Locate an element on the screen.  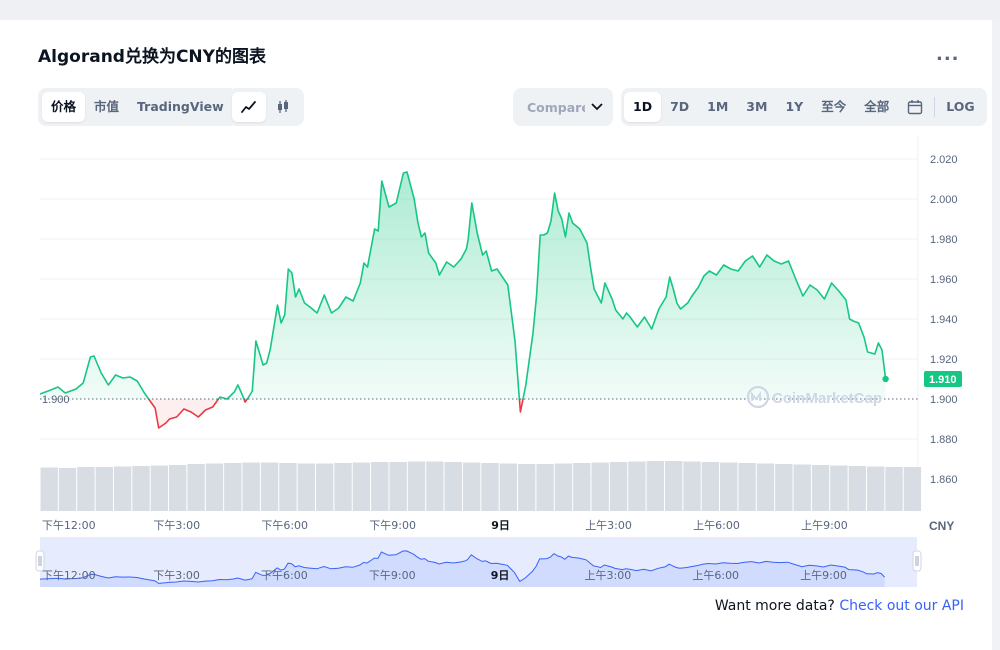
x-tick-label: 下午12:00 is located at coordinates (69, 525).